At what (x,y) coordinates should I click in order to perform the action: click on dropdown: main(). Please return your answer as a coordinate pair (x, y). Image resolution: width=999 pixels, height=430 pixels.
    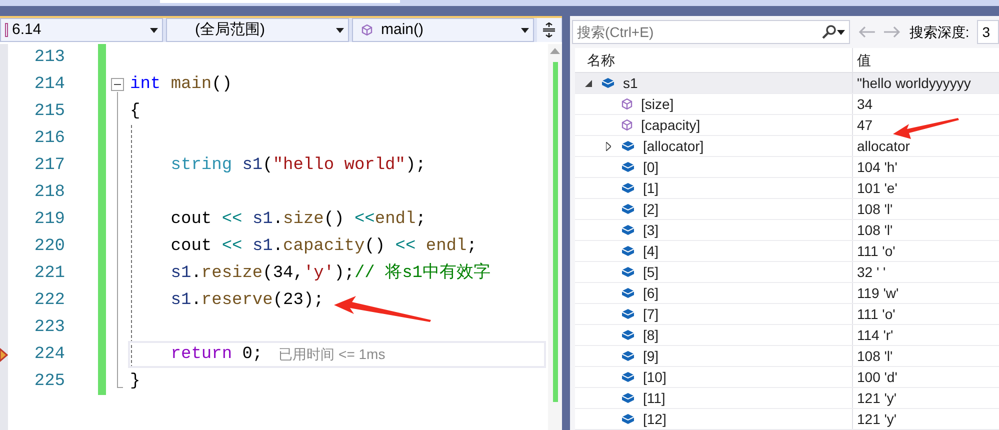
    Looking at the image, I should click on (443, 30).